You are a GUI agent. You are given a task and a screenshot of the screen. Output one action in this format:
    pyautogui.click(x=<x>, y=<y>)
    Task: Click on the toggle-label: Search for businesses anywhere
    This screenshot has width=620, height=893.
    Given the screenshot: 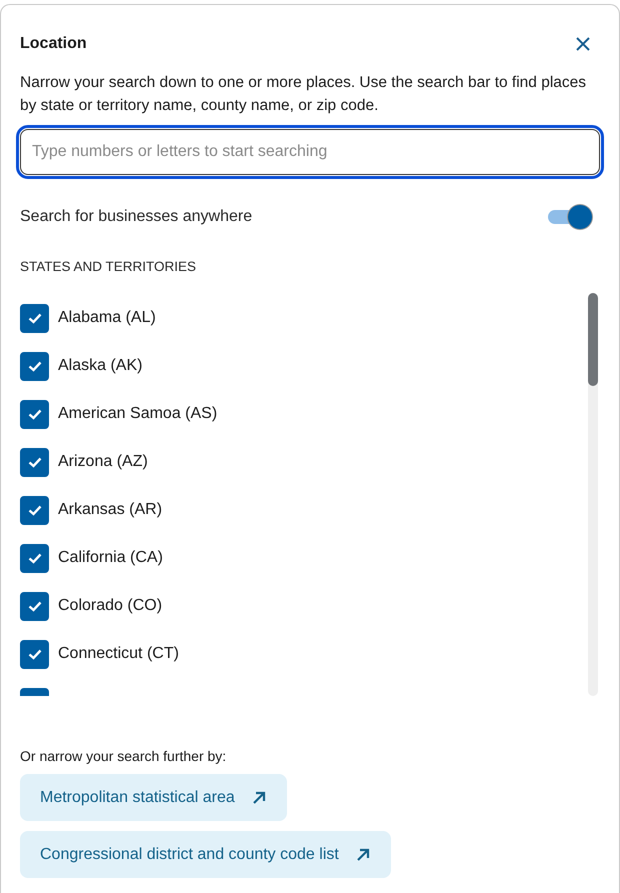 What is the action you would take?
    pyautogui.click(x=136, y=217)
    